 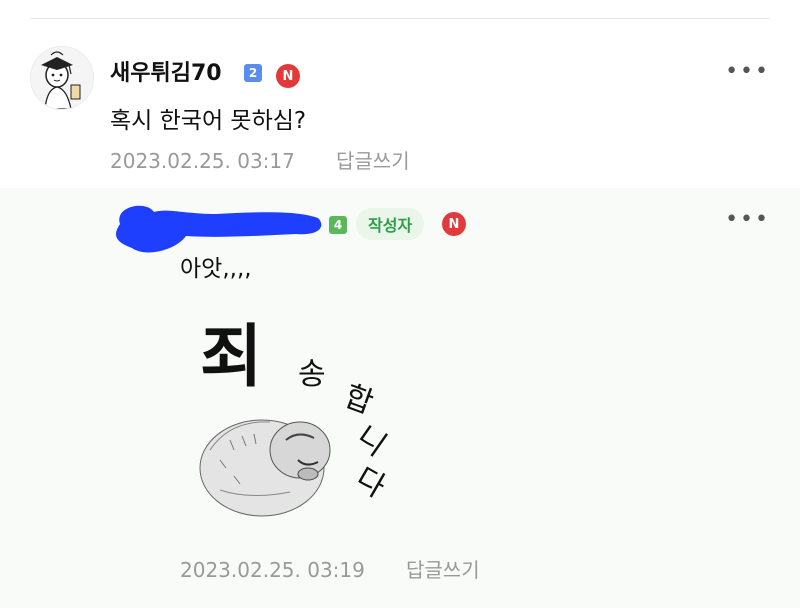 What do you see at coordinates (253, 73) in the screenshot?
I see `level-badge: 2` at bounding box center [253, 73].